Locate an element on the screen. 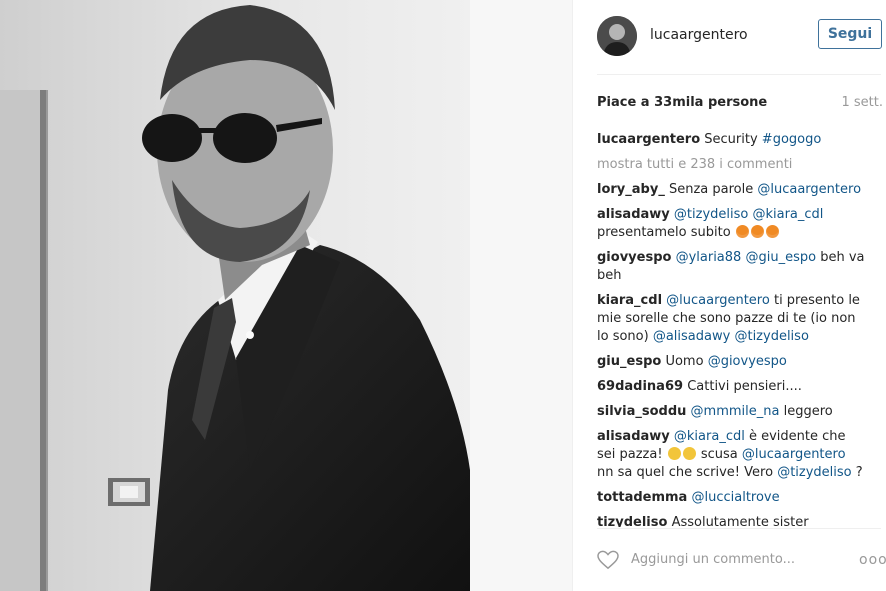 The height and width of the screenshot is (591, 886). likes-row: Piace a 33mila persone 1 sett. is located at coordinates (740, 104).